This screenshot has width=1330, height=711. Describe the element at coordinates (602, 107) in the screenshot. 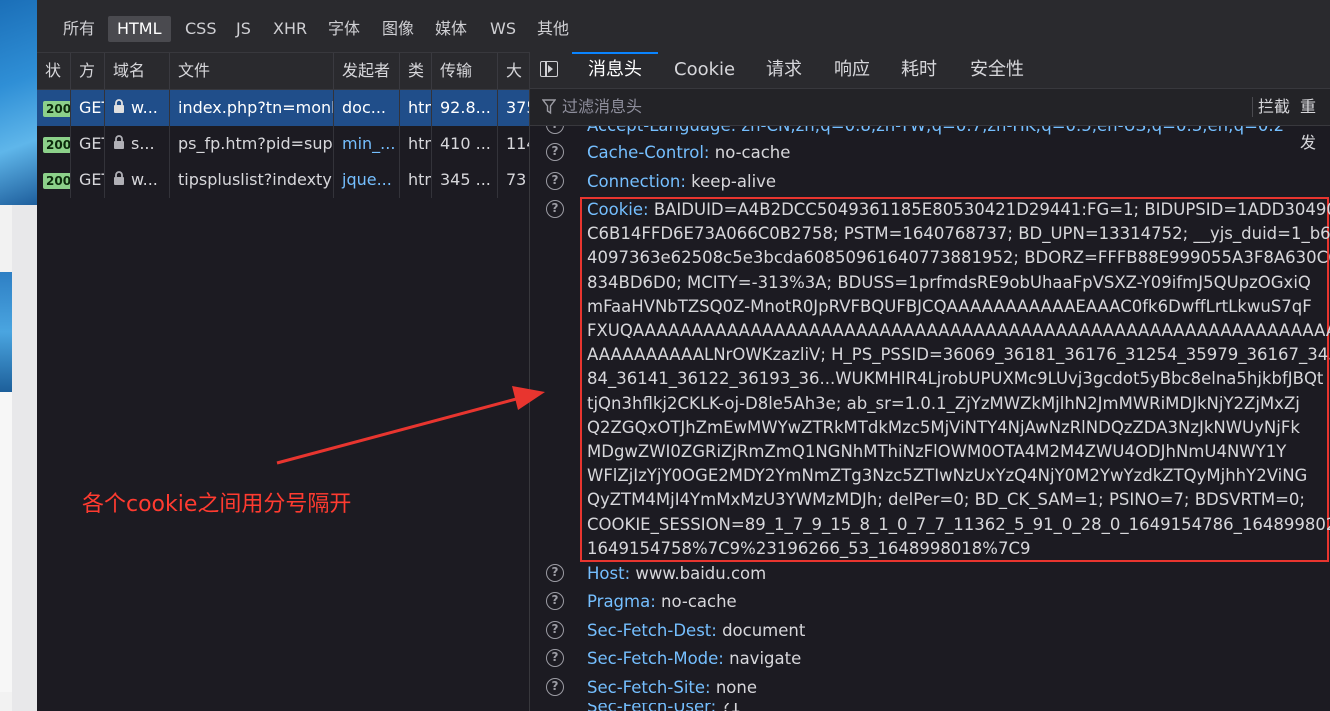

I see `filter-headers-input: 过滤消息头` at that location.